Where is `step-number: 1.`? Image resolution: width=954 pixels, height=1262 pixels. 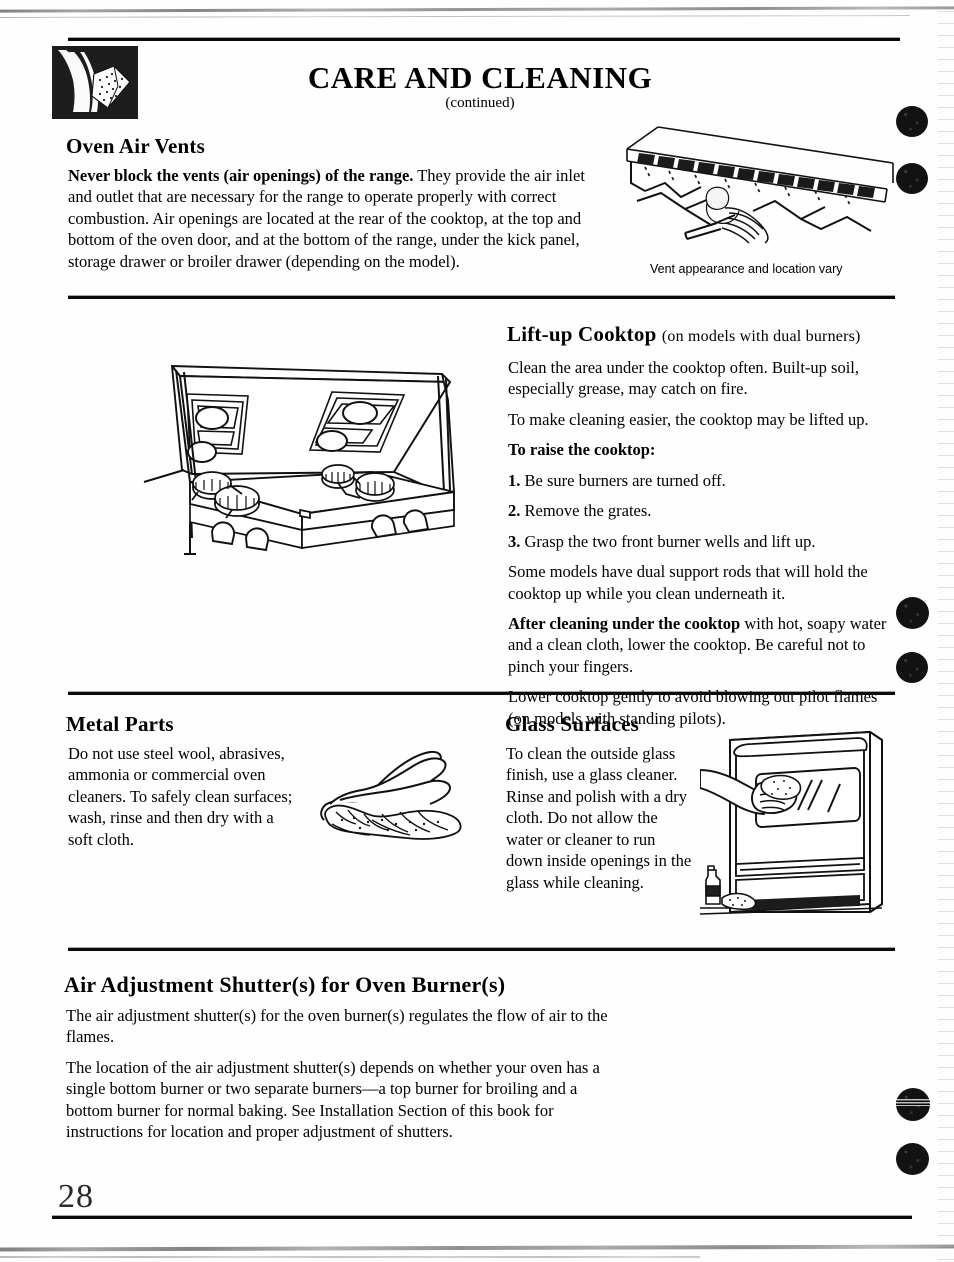 step-number: 1. is located at coordinates (514, 480).